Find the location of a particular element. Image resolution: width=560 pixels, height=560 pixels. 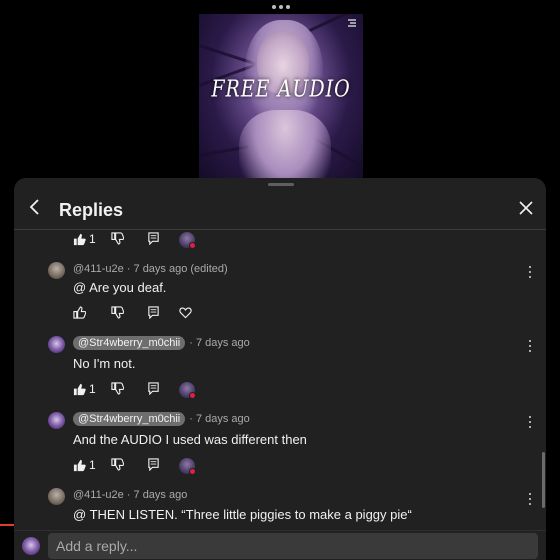

like-button is located at coordinates (79, 312).